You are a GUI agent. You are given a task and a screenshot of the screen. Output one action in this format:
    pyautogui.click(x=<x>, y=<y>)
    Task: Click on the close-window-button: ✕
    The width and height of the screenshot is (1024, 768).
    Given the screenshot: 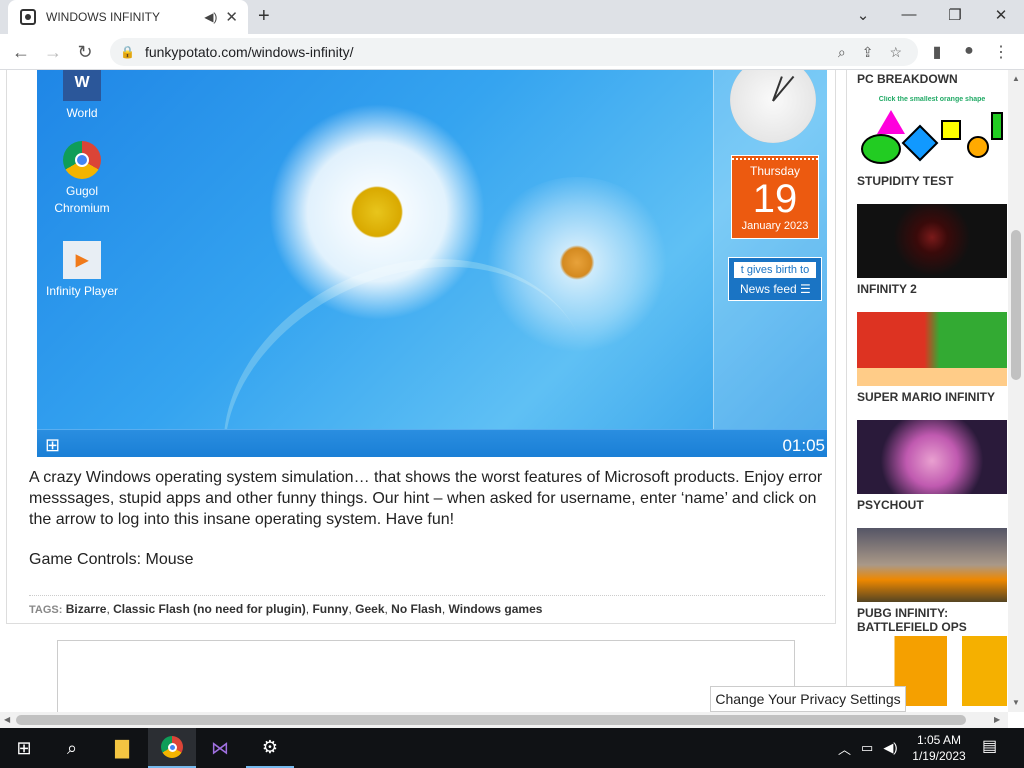 What is the action you would take?
    pyautogui.click(x=1001, y=15)
    